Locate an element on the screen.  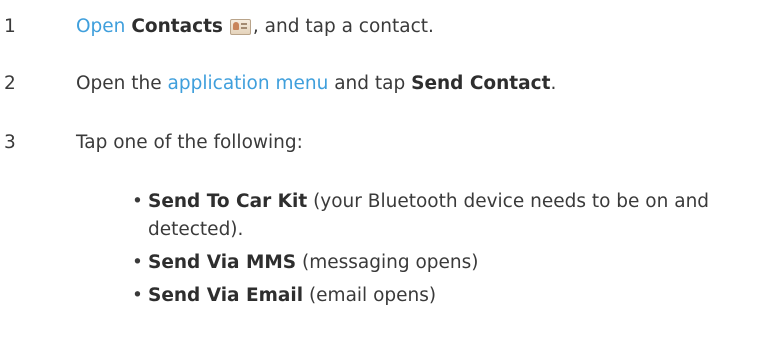
option-label: Send Via MMS is located at coordinates (222, 262).